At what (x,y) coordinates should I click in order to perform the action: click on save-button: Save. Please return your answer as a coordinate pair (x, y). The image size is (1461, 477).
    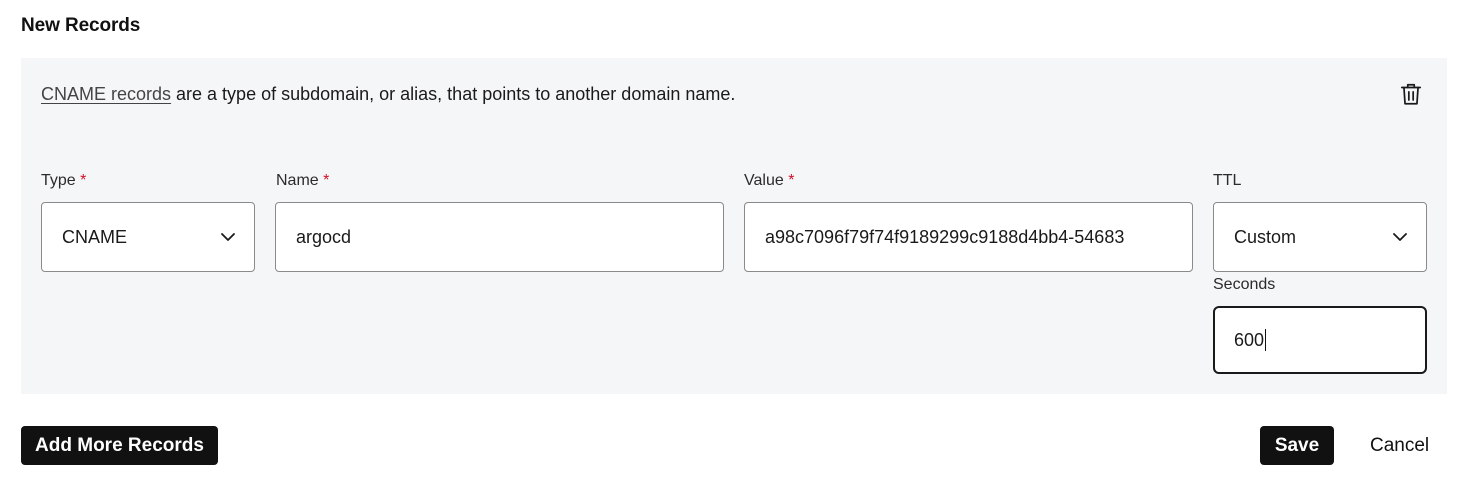
    Looking at the image, I should click on (1297, 445).